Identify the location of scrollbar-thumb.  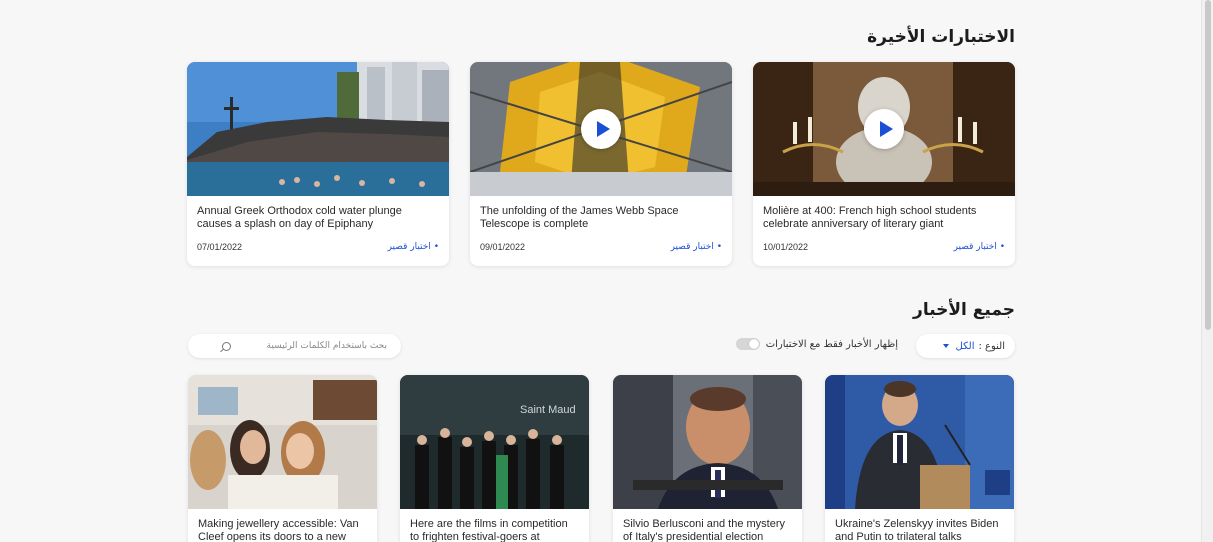
(1208, 165).